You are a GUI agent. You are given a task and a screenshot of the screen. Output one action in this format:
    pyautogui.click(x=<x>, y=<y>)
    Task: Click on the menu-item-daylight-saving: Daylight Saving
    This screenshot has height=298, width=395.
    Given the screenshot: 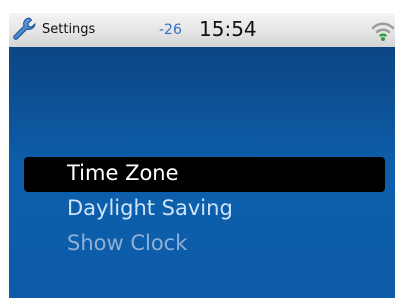 What is the action you would take?
    pyautogui.click(x=204, y=209)
    